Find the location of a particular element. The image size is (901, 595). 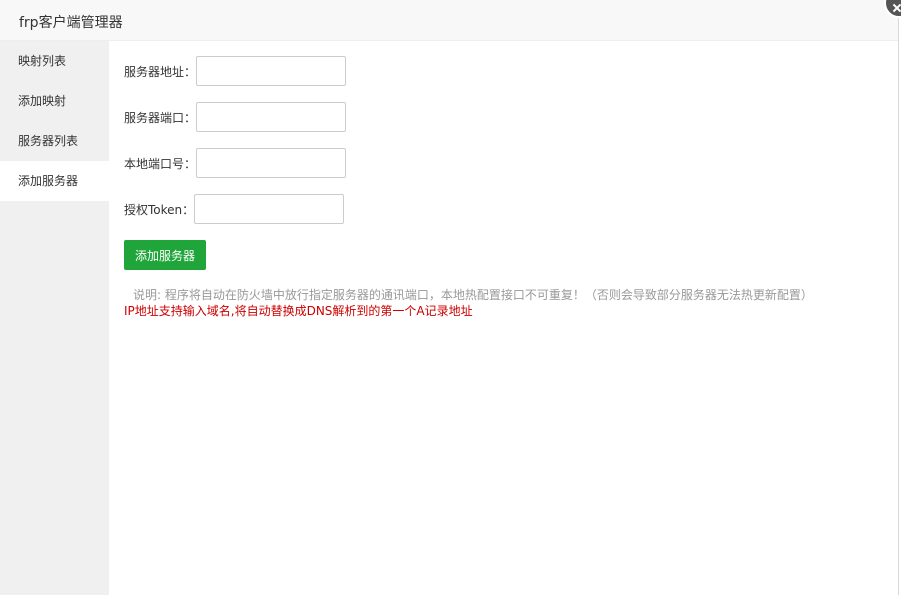

local-port-input is located at coordinates (271, 163).